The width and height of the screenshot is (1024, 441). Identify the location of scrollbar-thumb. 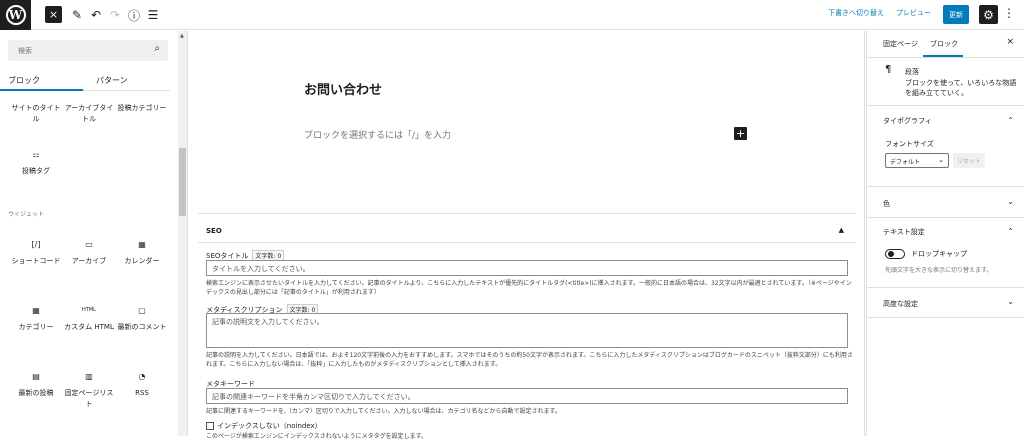
(182, 182).